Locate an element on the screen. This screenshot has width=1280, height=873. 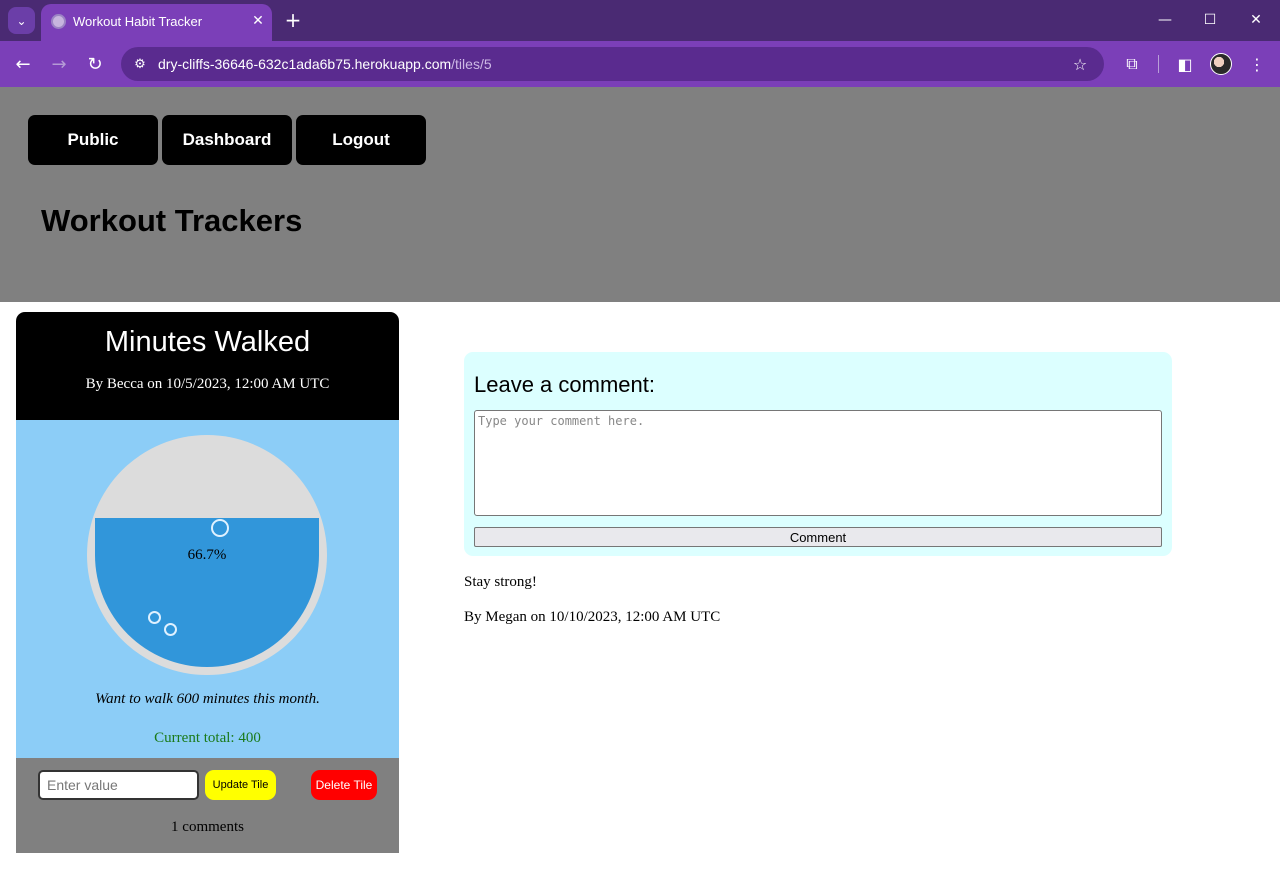
reload-icon: ↻ is located at coordinates (95, 64).